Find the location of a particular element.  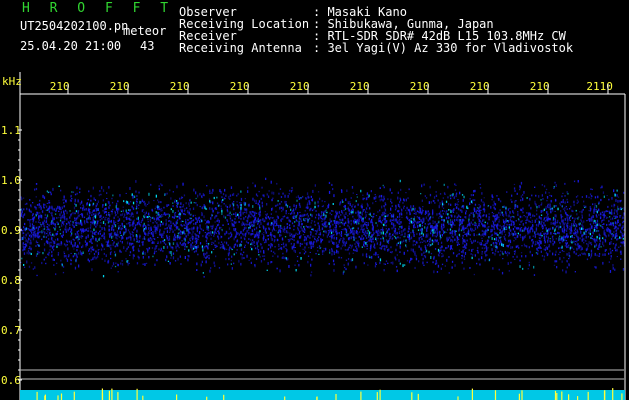

datetime-label: 25.04.20 21:00 is located at coordinates (71, 46).